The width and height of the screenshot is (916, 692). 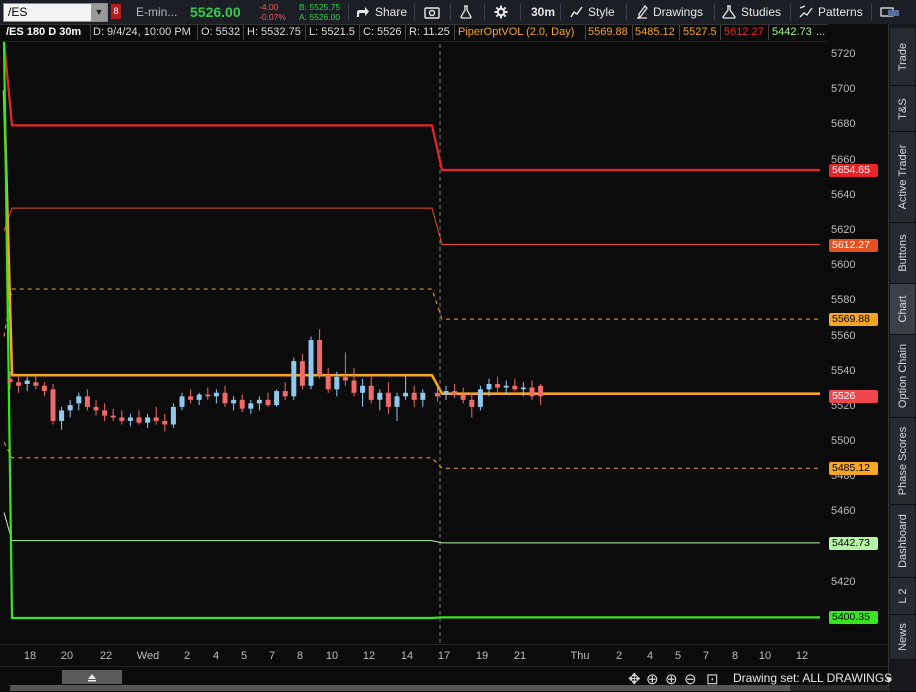 What do you see at coordinates (148, 656) in the screenshot?
I see `time-tick: Wed` at bounding box center [148, 656].